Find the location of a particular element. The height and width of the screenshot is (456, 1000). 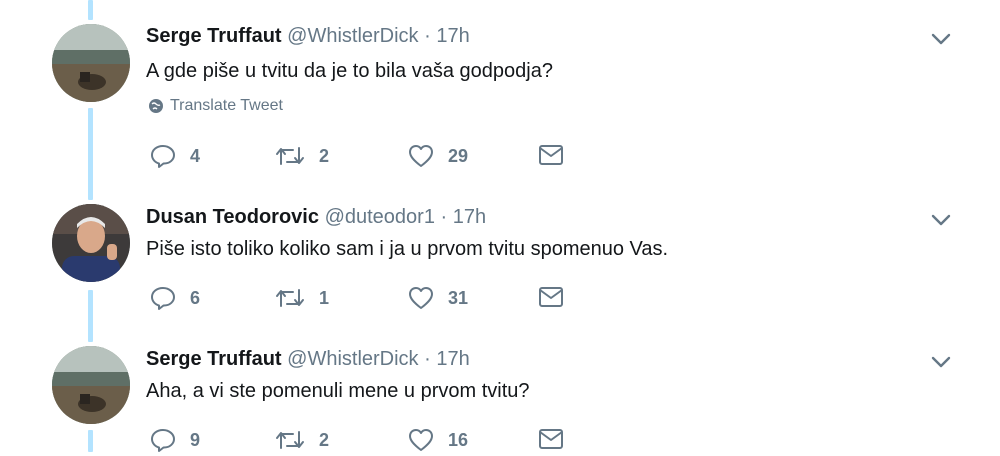

reply-count: 6 is located at coordinates (195, 297).